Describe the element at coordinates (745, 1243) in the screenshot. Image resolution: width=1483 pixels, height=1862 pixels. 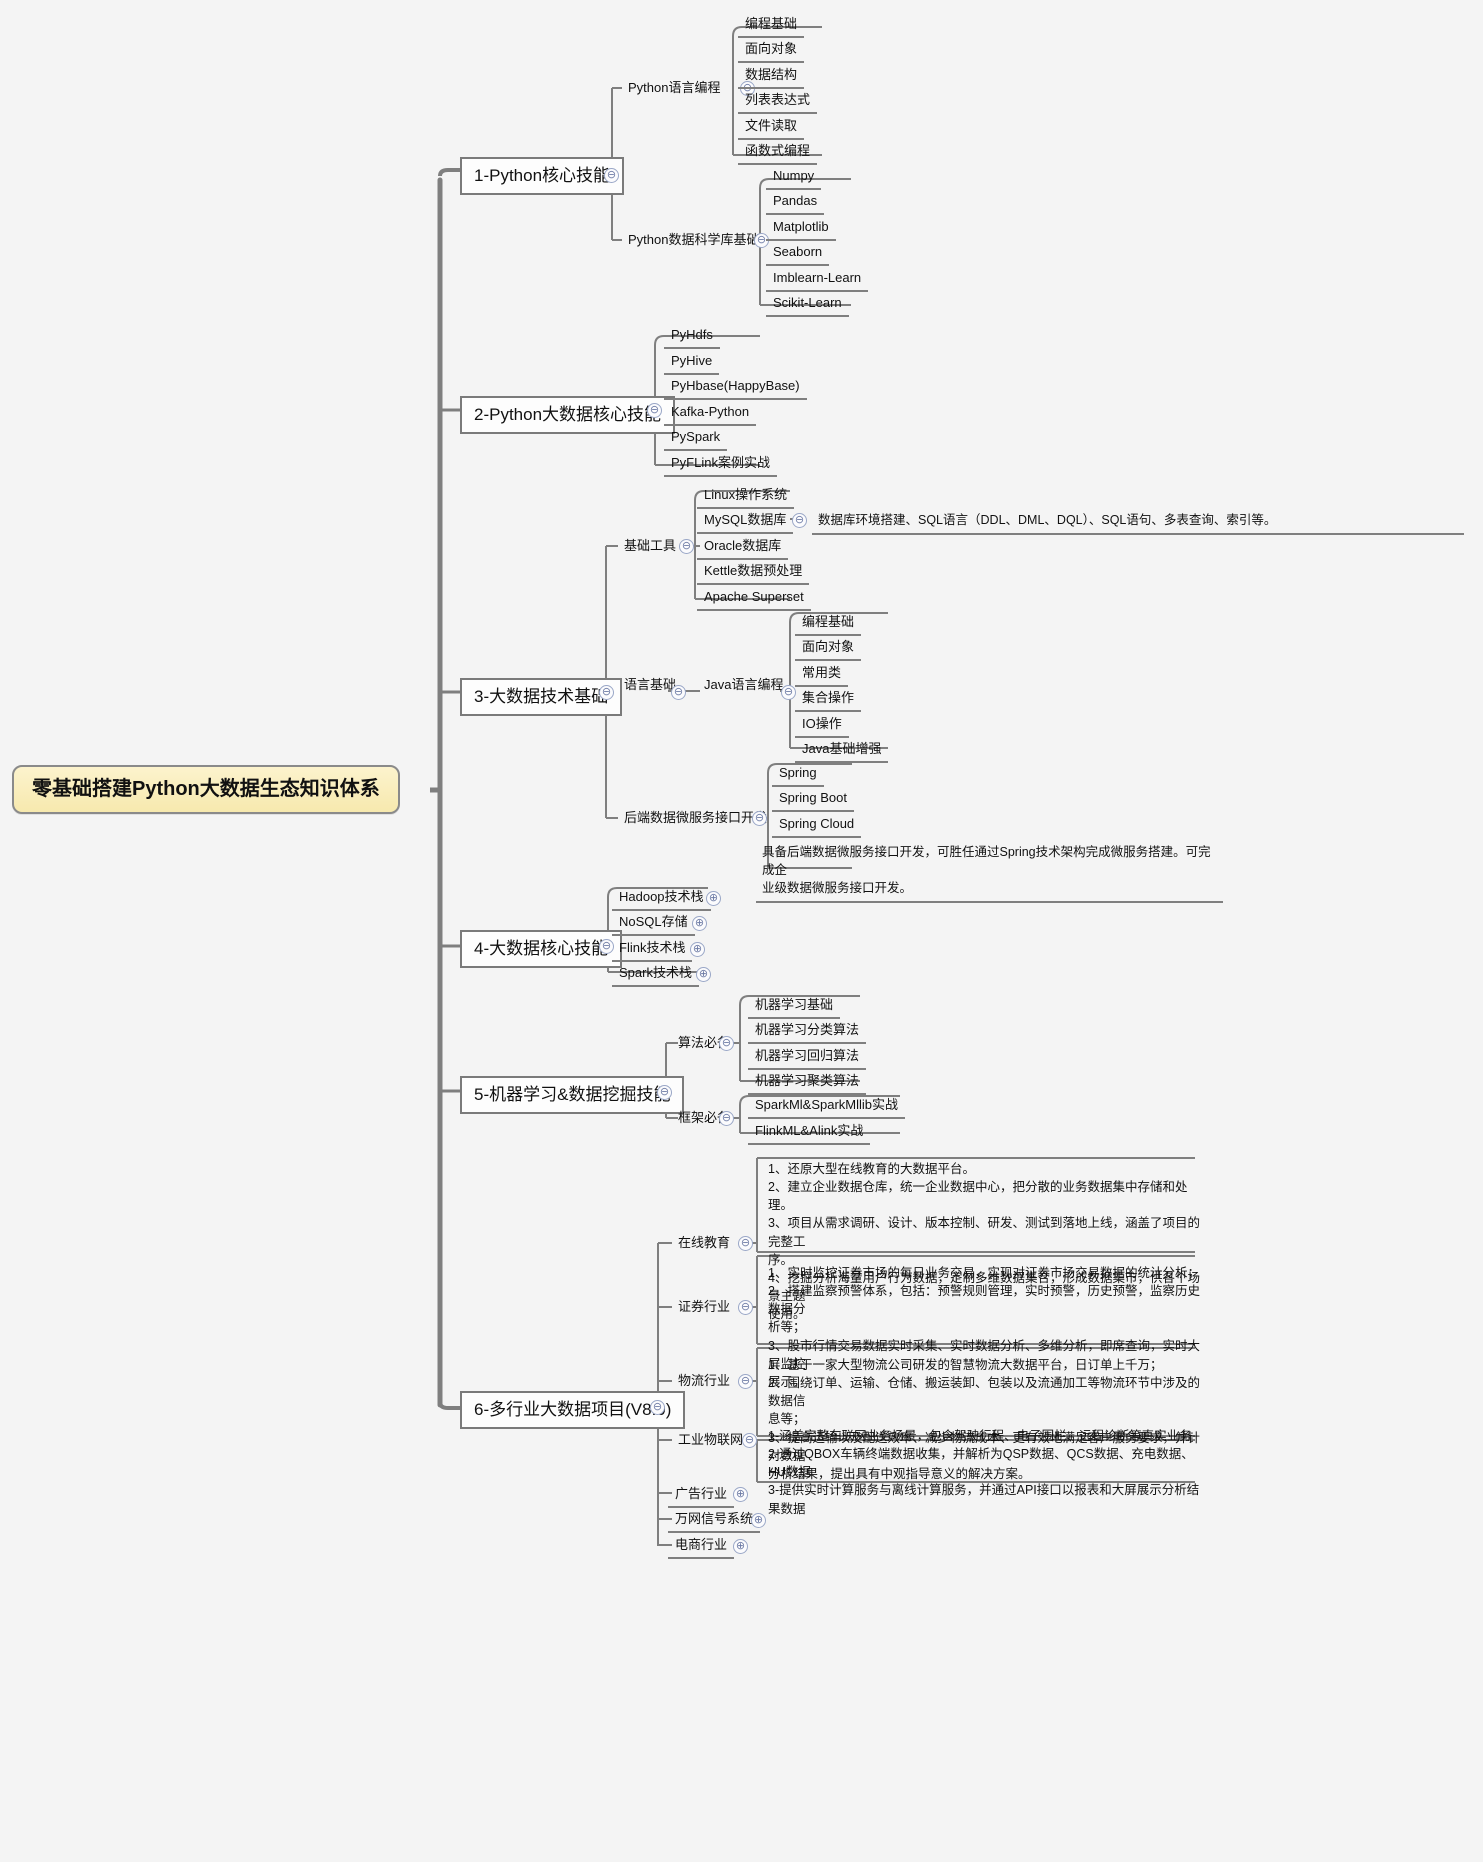
I see `toggle-online-education: ⊖` at that location.